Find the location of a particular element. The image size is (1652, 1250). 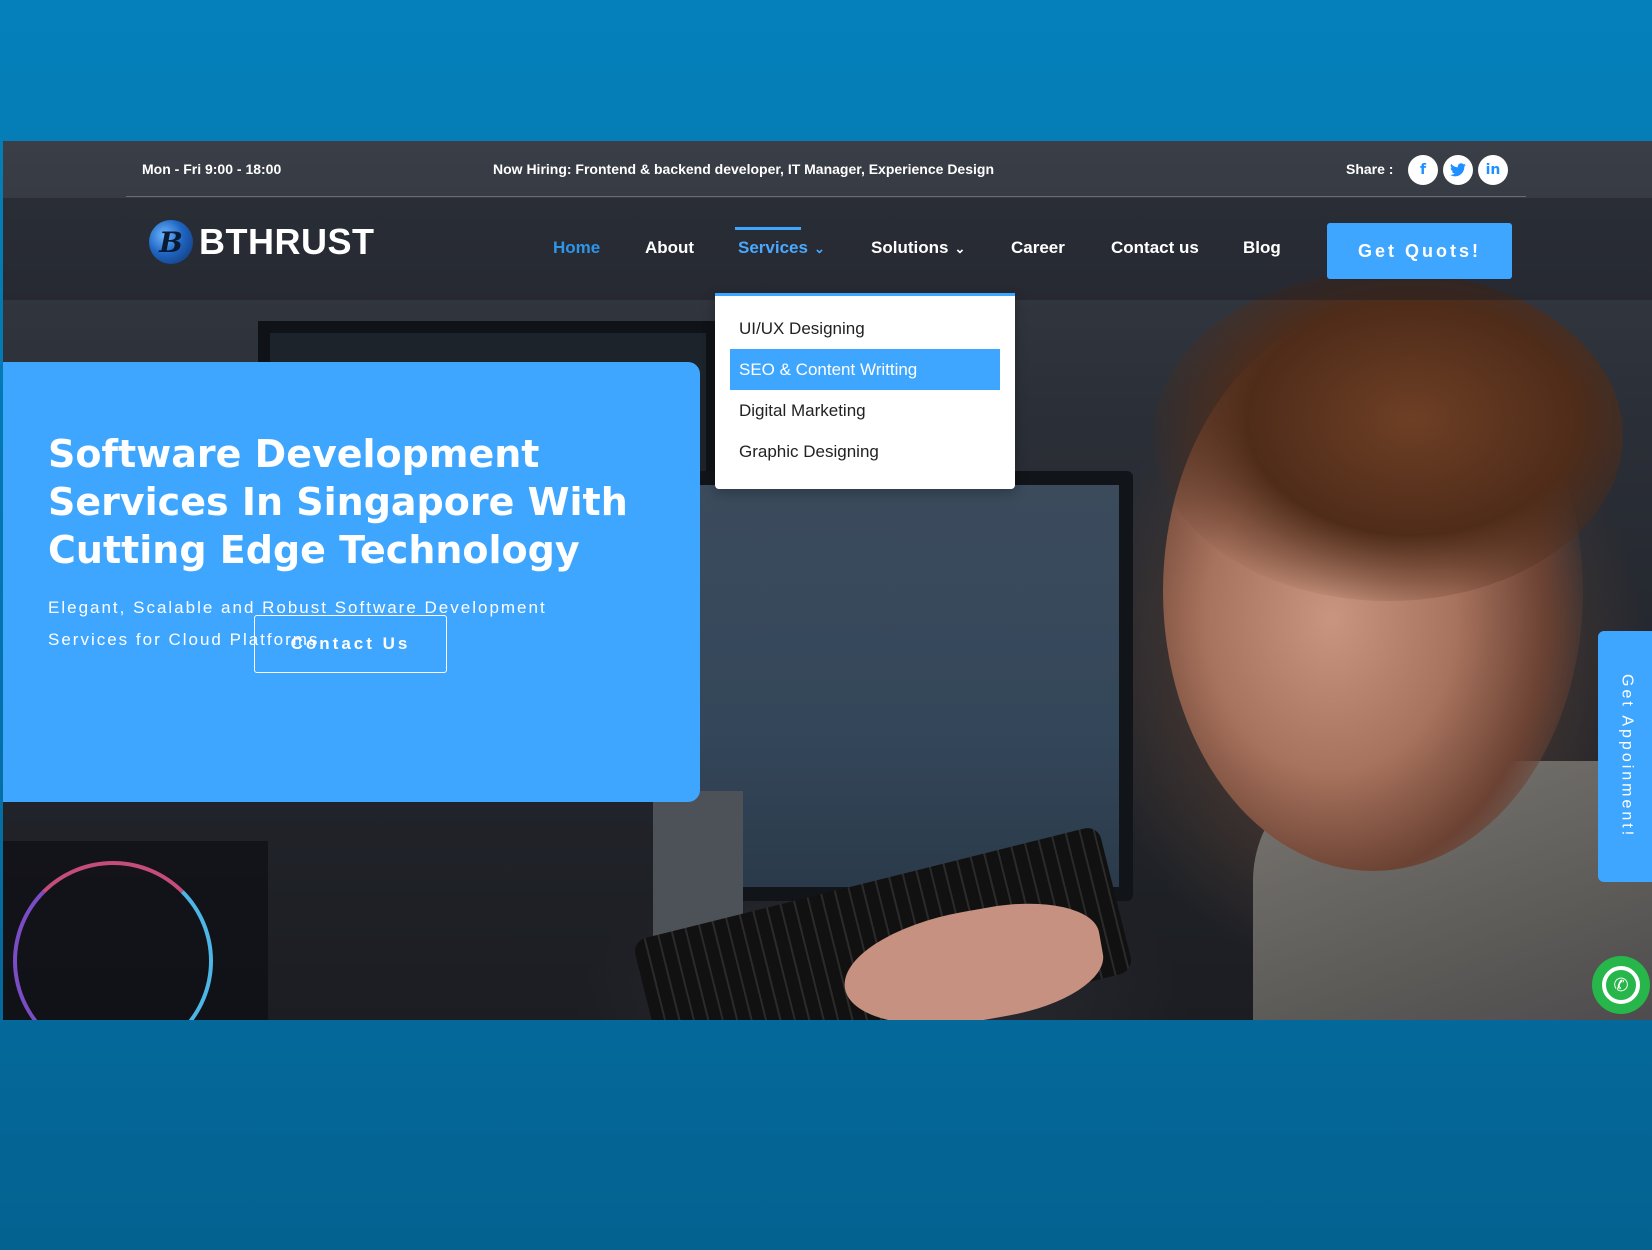

logo-text: BTHRUST is located at coordinates (287, 241).